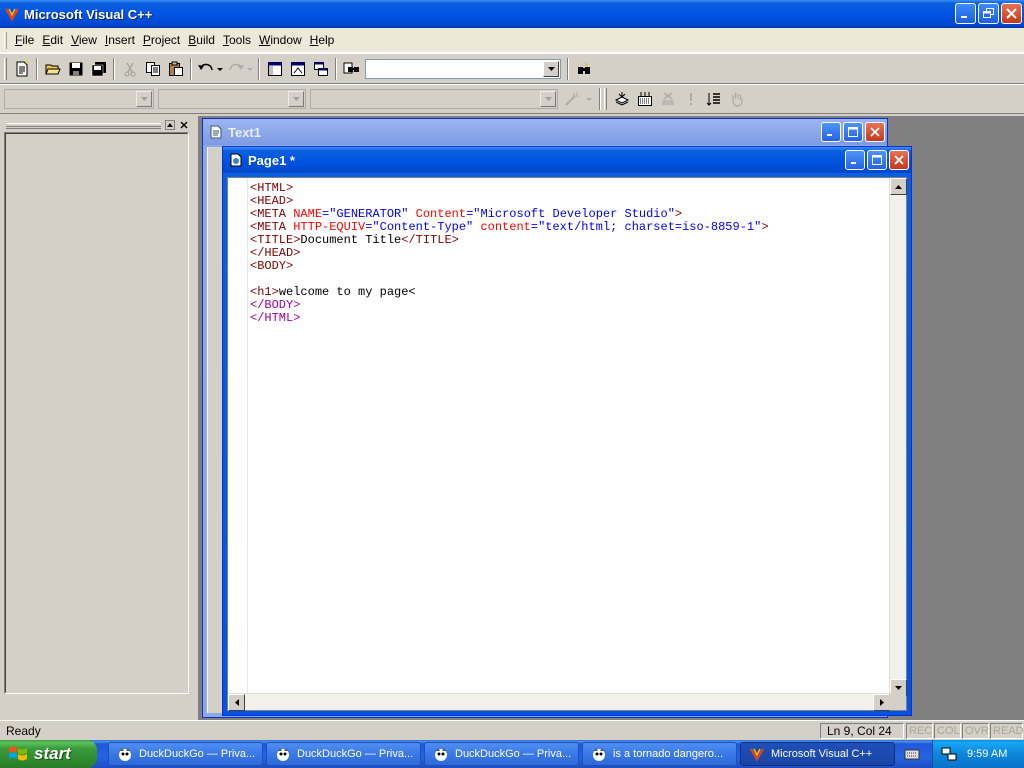 The image size is (1024, 768). Describe the element at coordinates (129, 69) in the screenshot. I see `cut-button` at that location.